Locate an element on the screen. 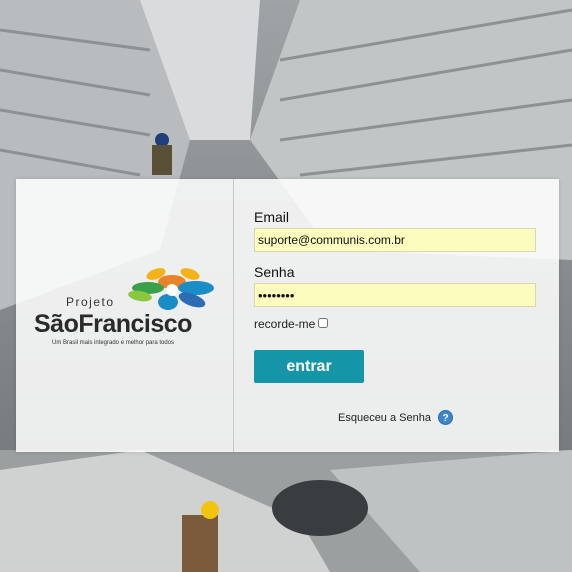 The height and width of the screenshot is (572, 572). panel-divider is located at coordinates (233, 315).